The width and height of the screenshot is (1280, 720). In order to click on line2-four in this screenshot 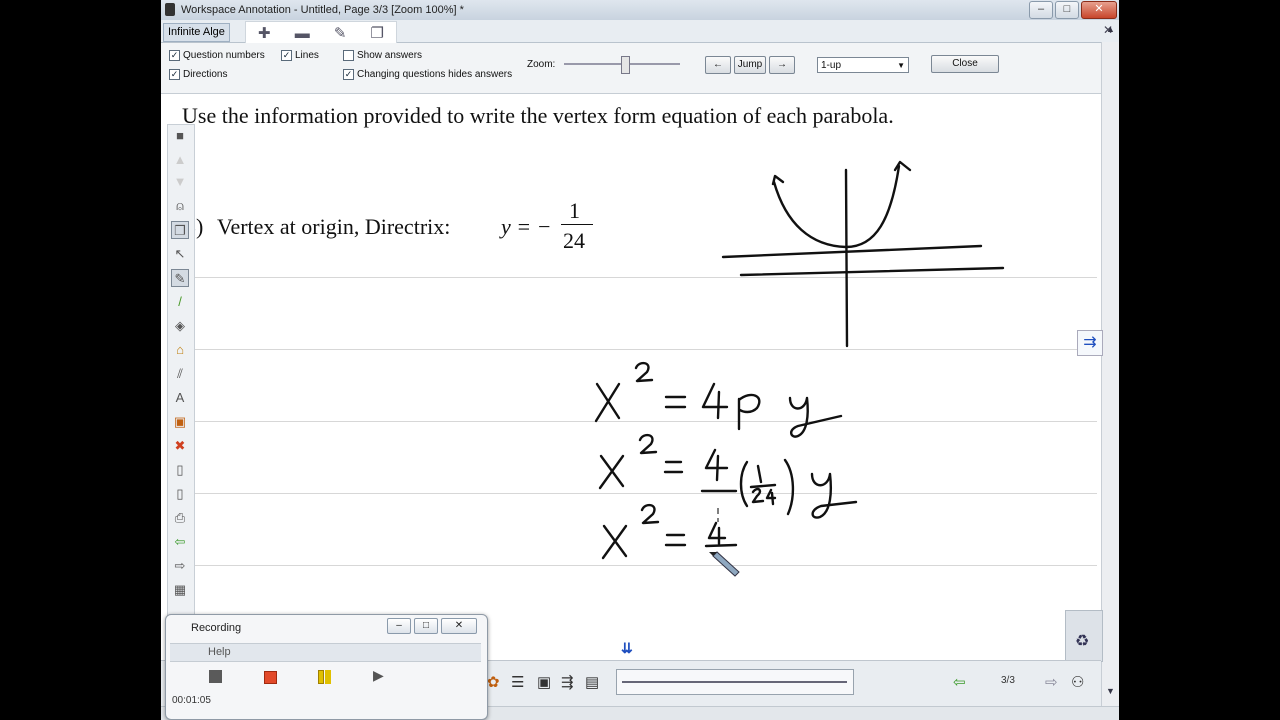, I will do `click(716, 465)`.